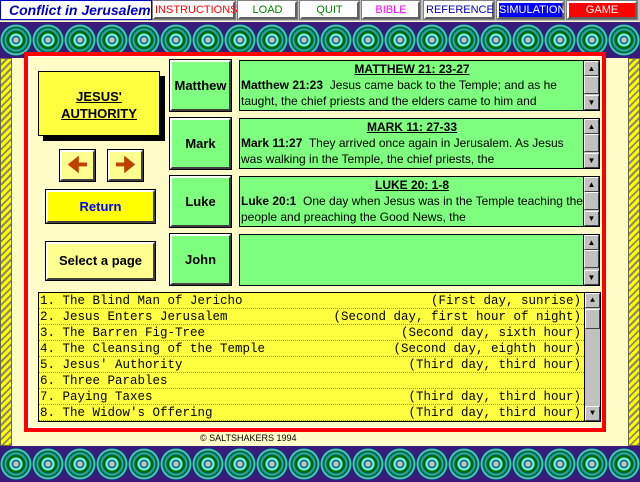 The width and height of the screenshot is (640, 482). What do you see at coordinates (126, 413) in the screenshot?
I see `page-name: 8. The Widow's Offering` at bounding box center [126, 413].